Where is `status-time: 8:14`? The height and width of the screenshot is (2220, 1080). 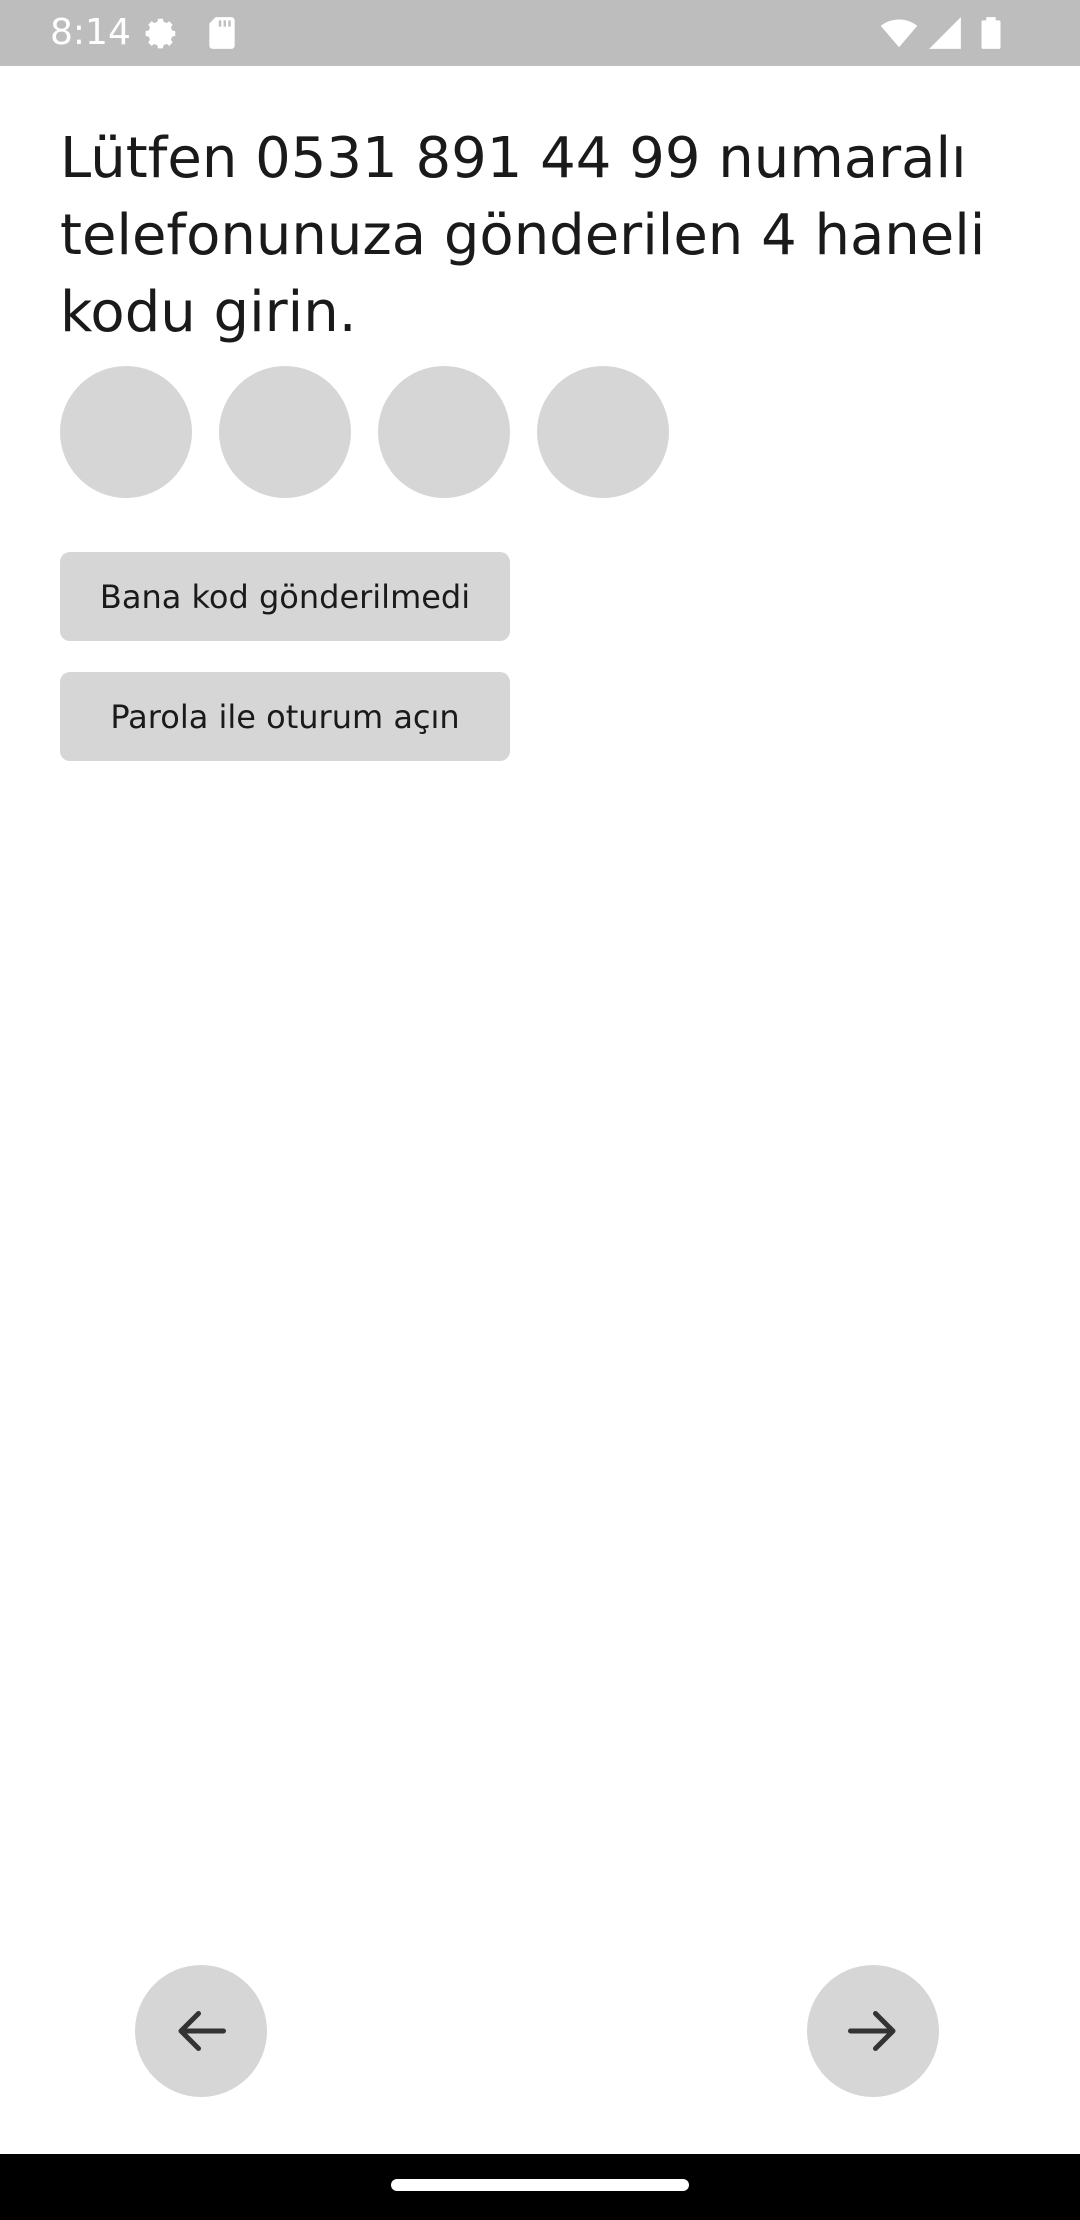
status-time: 8:14 is located at coordinates (90, 32).